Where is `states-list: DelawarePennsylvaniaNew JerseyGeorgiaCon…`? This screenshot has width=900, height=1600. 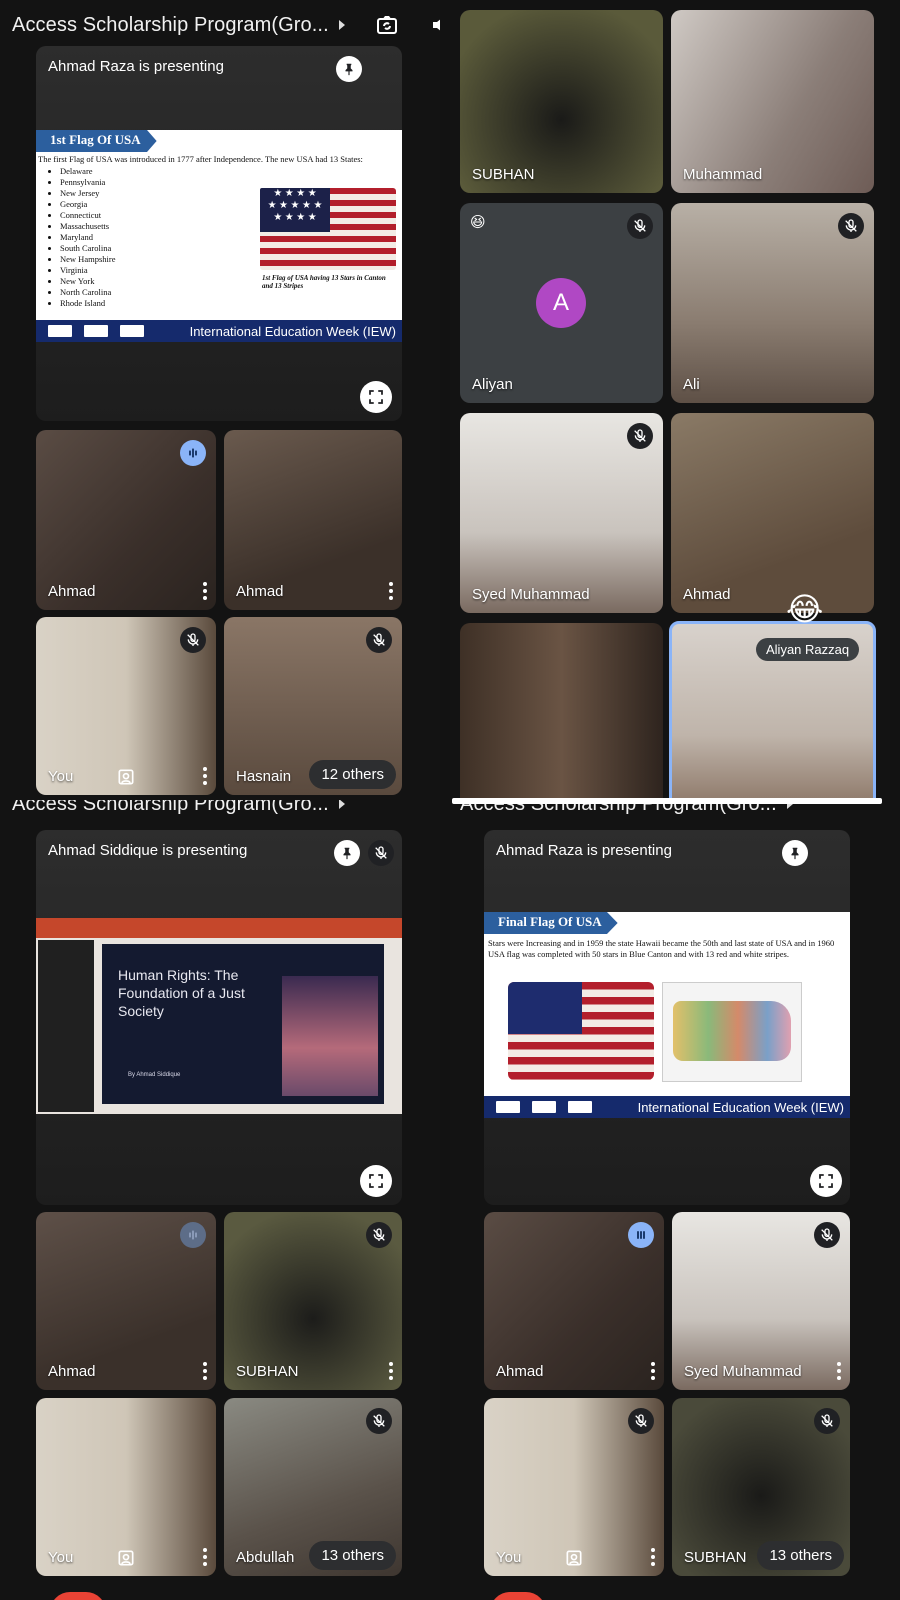 states-list: DelawarePennsylvaniaNew JerseyGeorgiaCon… is located at coordinates (81, 237).